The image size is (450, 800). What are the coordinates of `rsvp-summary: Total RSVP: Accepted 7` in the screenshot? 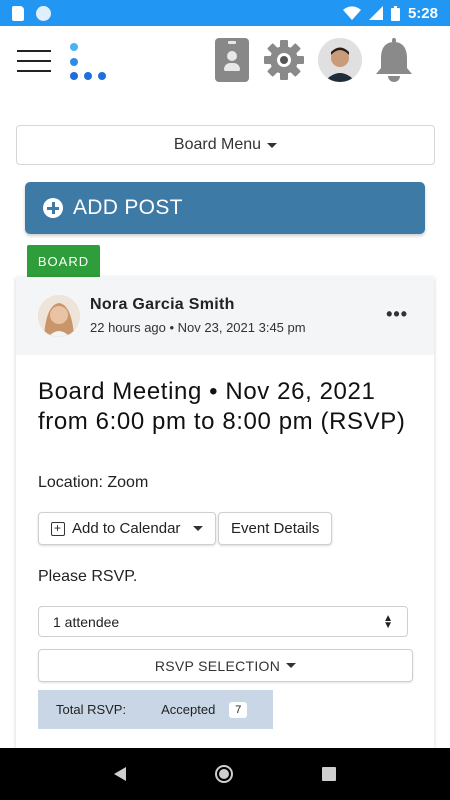 It's located at (155, 709).